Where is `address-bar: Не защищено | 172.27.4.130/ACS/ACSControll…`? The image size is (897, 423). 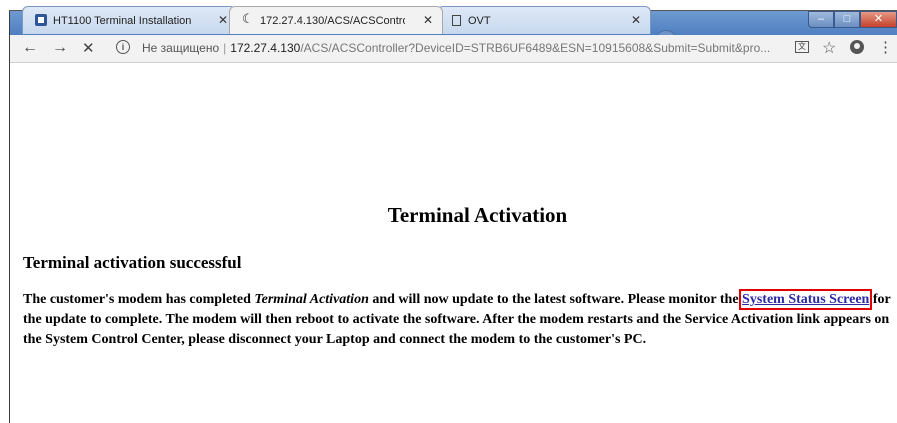 address-bar: Не защищено | 172.27.4.130/ACS/ACSControll… is located at coordinates (472, 48).